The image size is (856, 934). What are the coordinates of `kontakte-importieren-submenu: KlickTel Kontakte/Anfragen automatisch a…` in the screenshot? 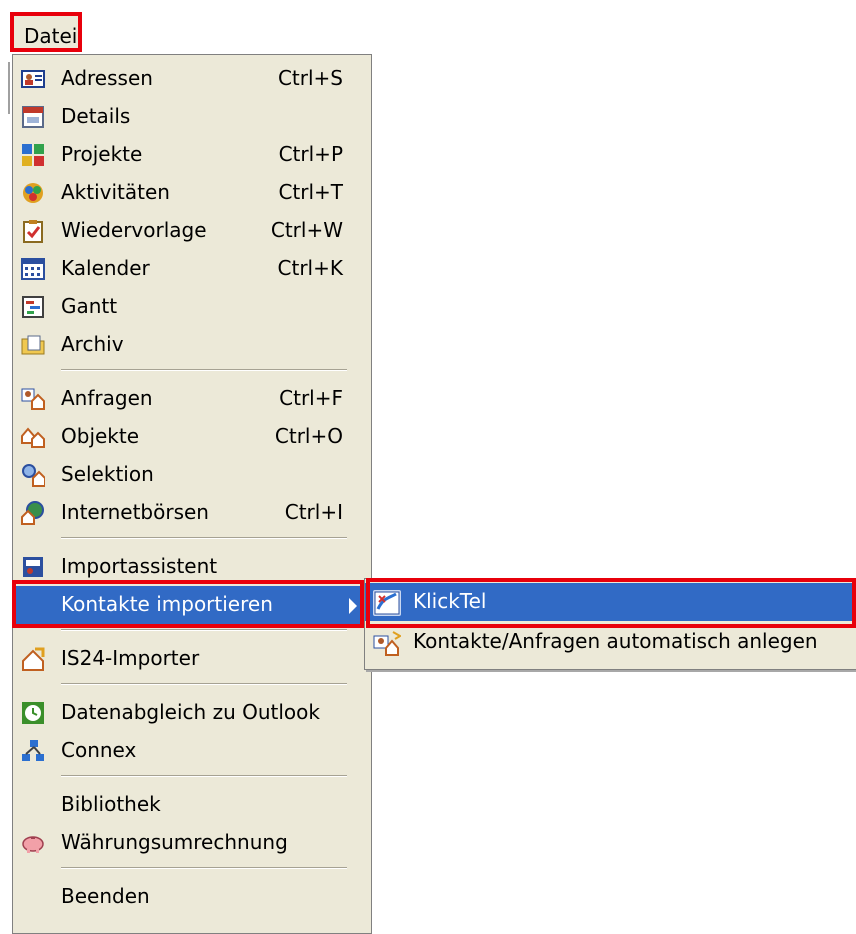 It's located at (610, 624).